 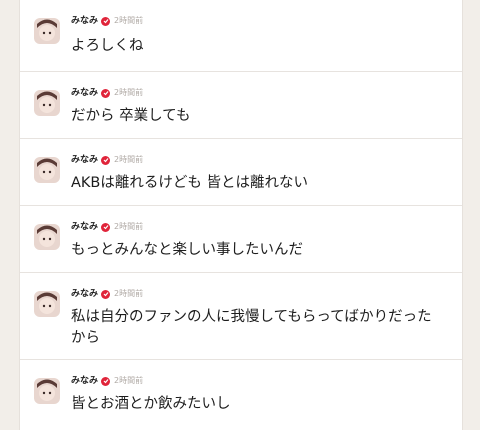 What do you see at coordinates (241, 172) in the screenshot?
I see `post-item: みなみ 2時間前 AKBは離れるけども 皆とは離れない` at bounding box center [241, 172].